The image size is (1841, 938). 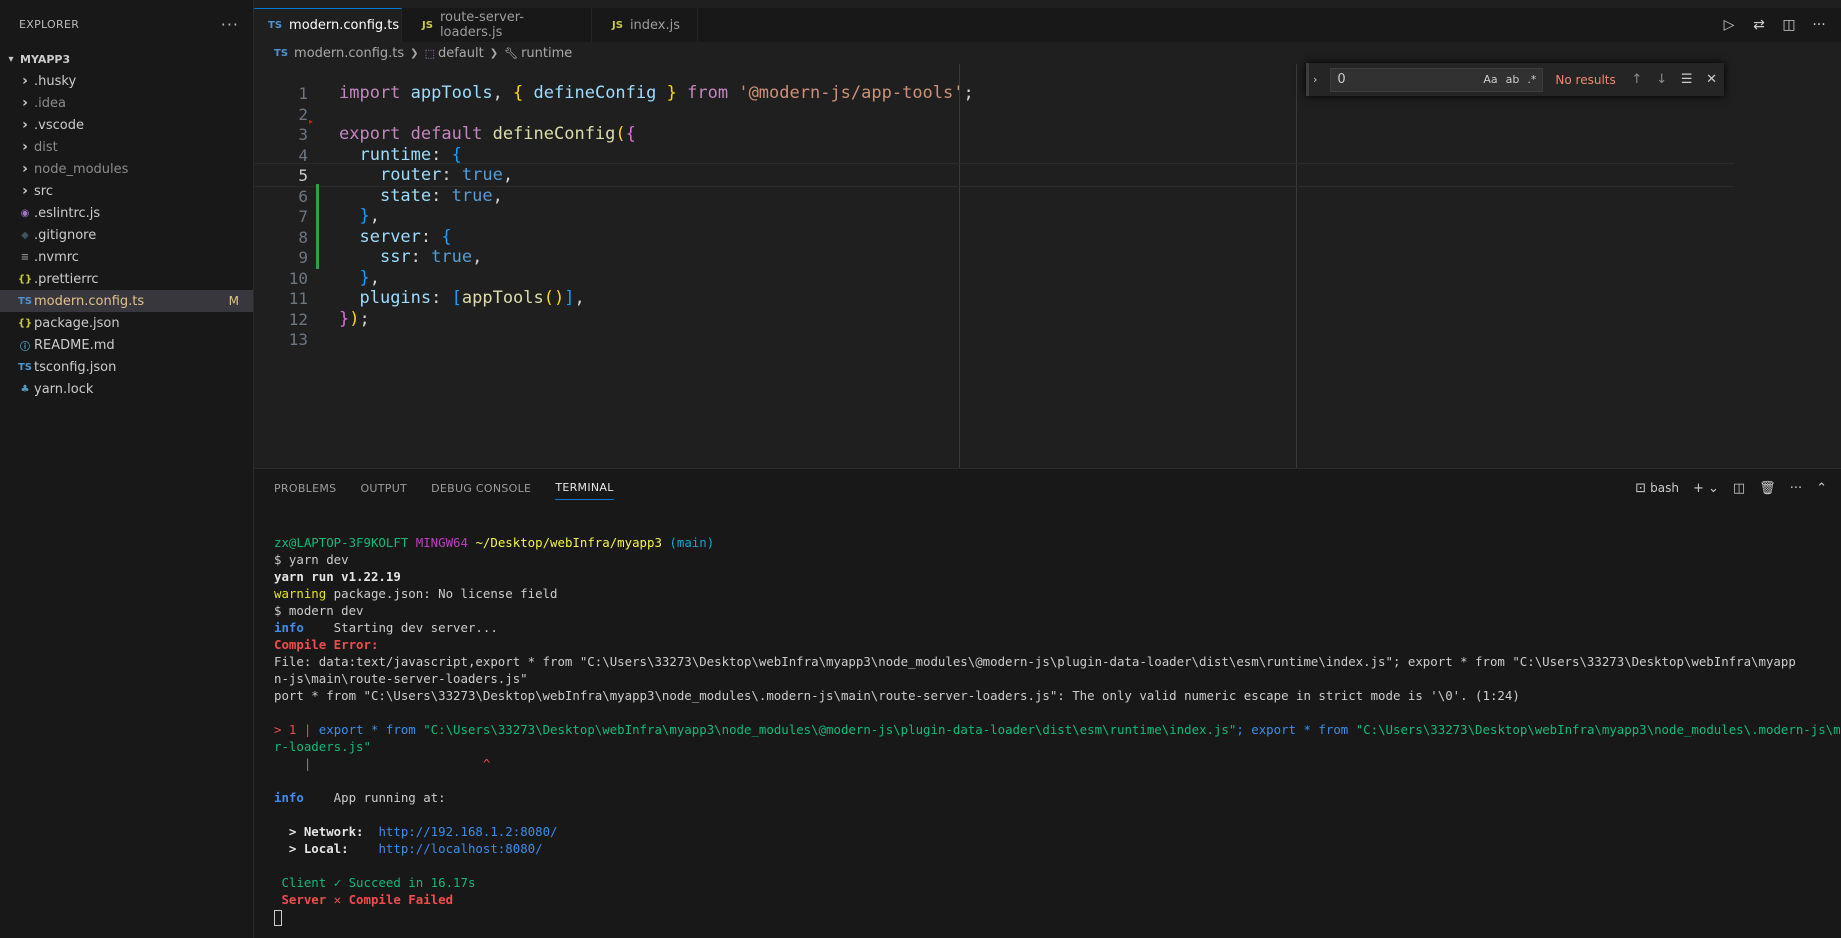 I want to click on explorer-title: EXPLORER, so click(x=49, y=24).